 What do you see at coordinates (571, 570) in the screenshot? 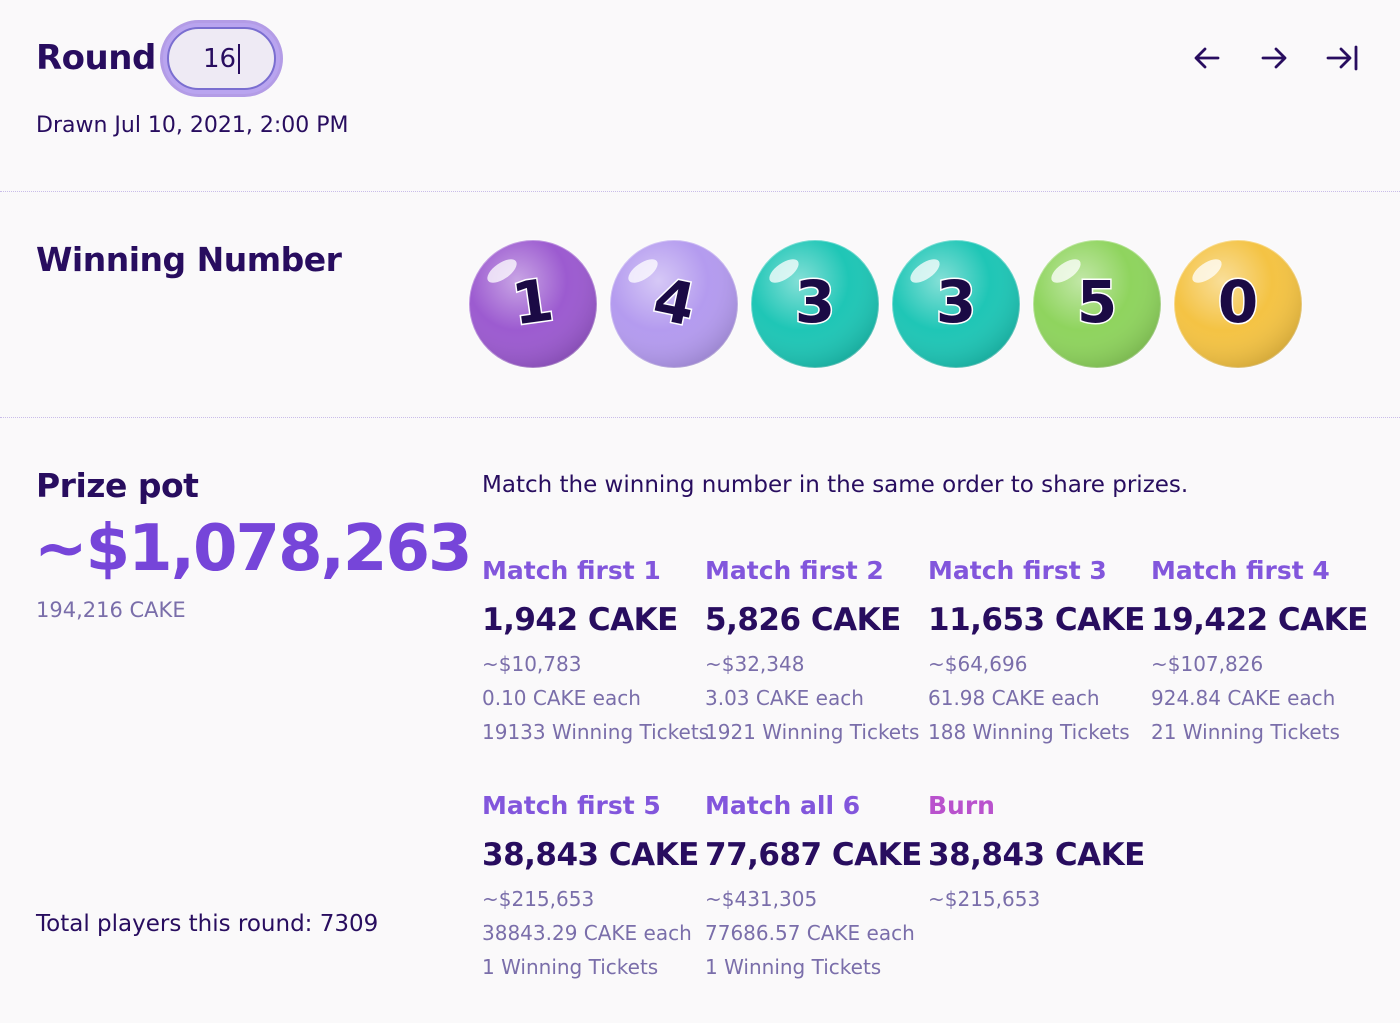
I see `bracket-title: Match first 1` at bounding box center [571, 570].